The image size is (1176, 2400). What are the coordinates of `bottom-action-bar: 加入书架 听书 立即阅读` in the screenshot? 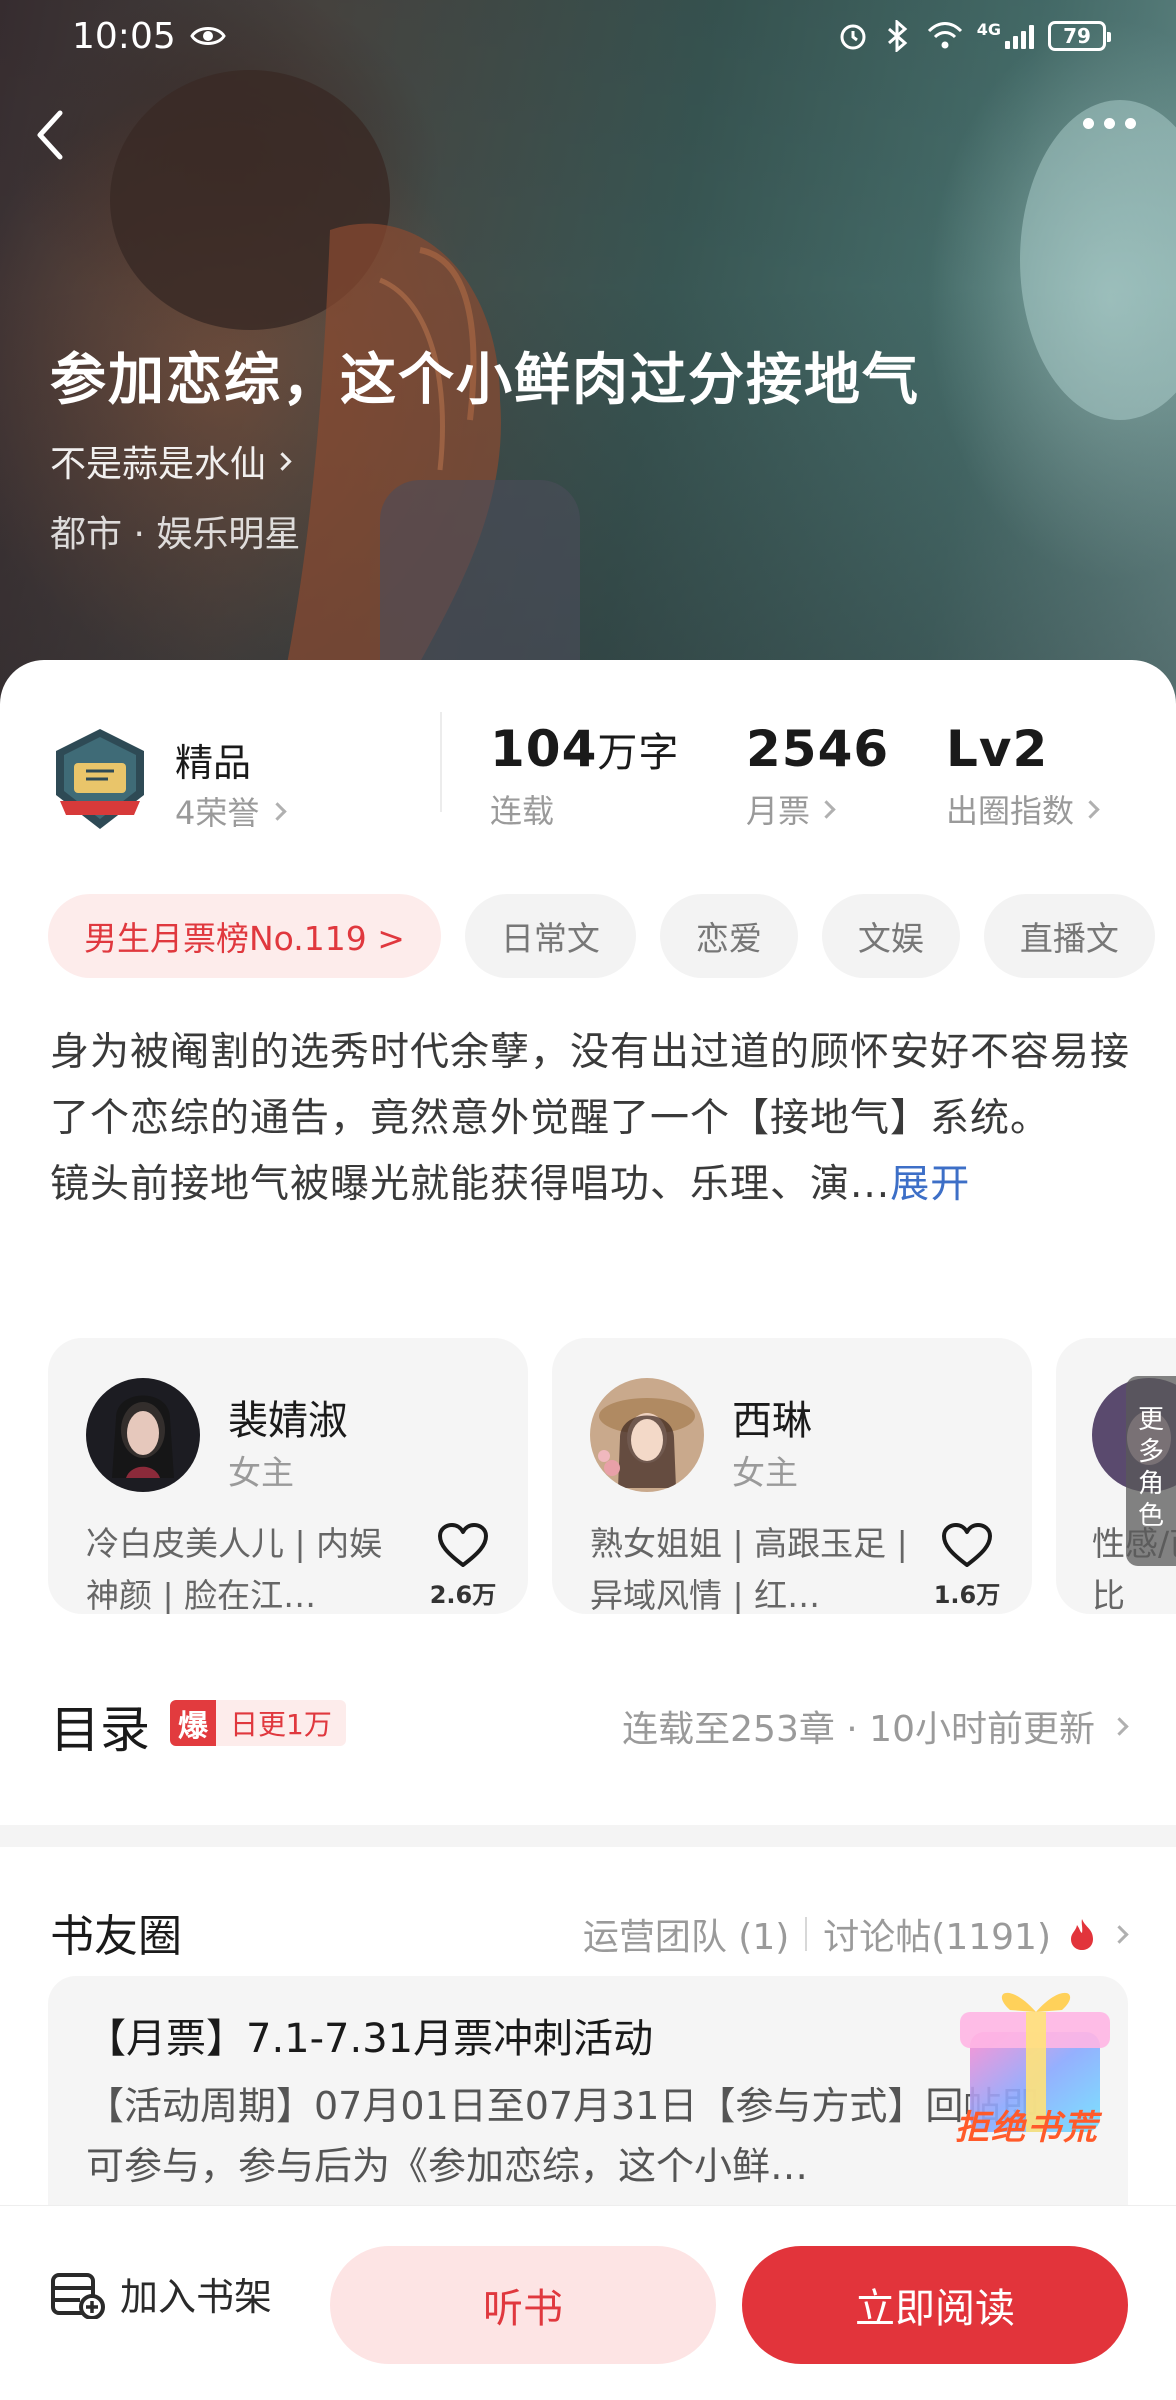 It's located at (588, 2302).